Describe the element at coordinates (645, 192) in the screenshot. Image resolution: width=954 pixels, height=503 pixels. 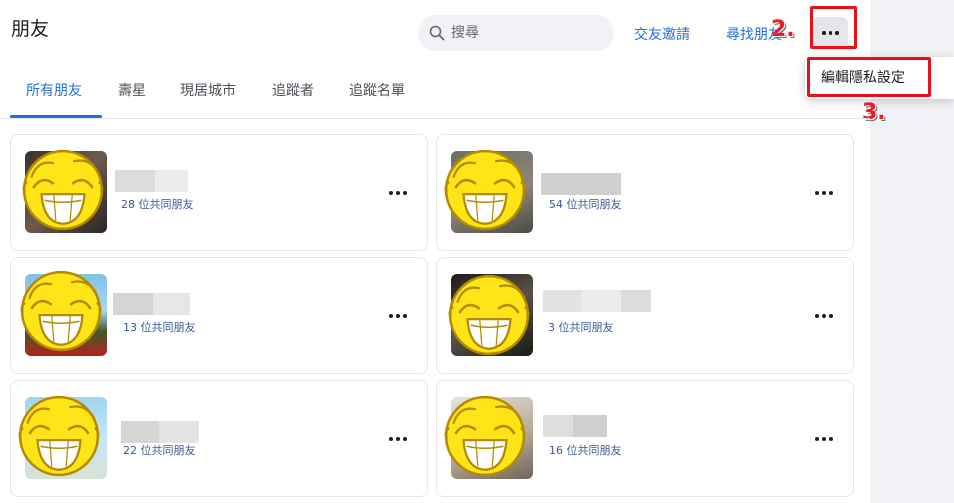
I see `friend-card: 54 位共同朋友` at that location.